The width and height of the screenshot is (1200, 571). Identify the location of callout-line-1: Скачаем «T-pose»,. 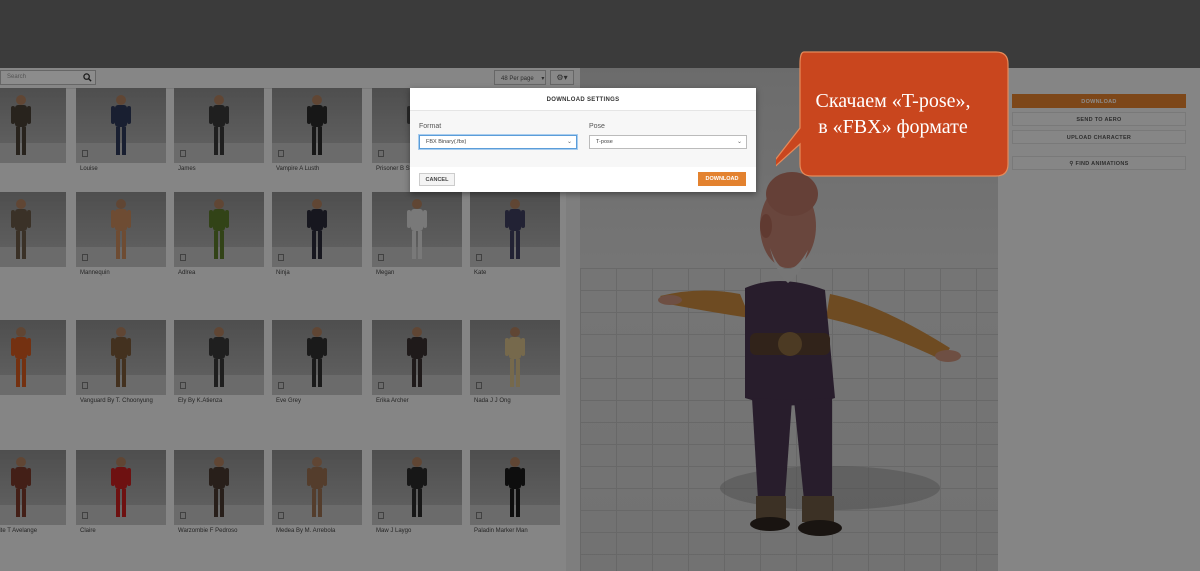
(893, 101).